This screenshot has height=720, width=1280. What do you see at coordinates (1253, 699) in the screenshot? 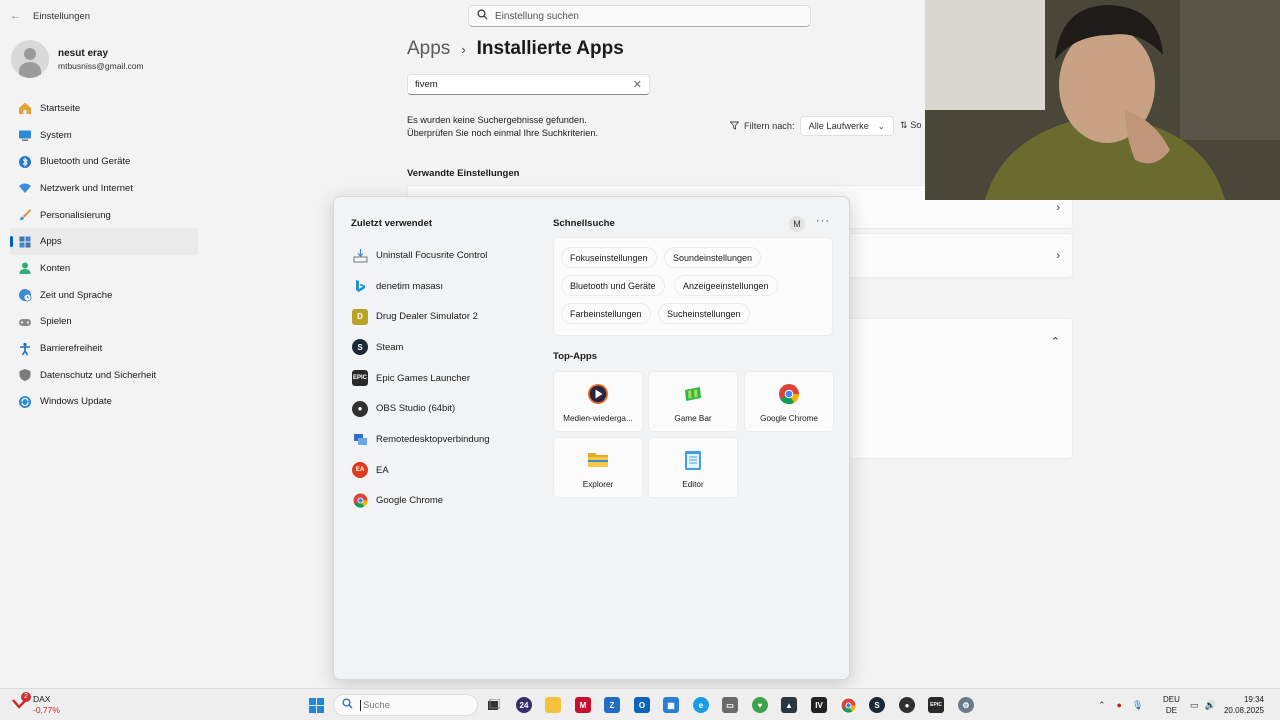
I see `clock-time: 19:34` at bounding box center [1253, 699].